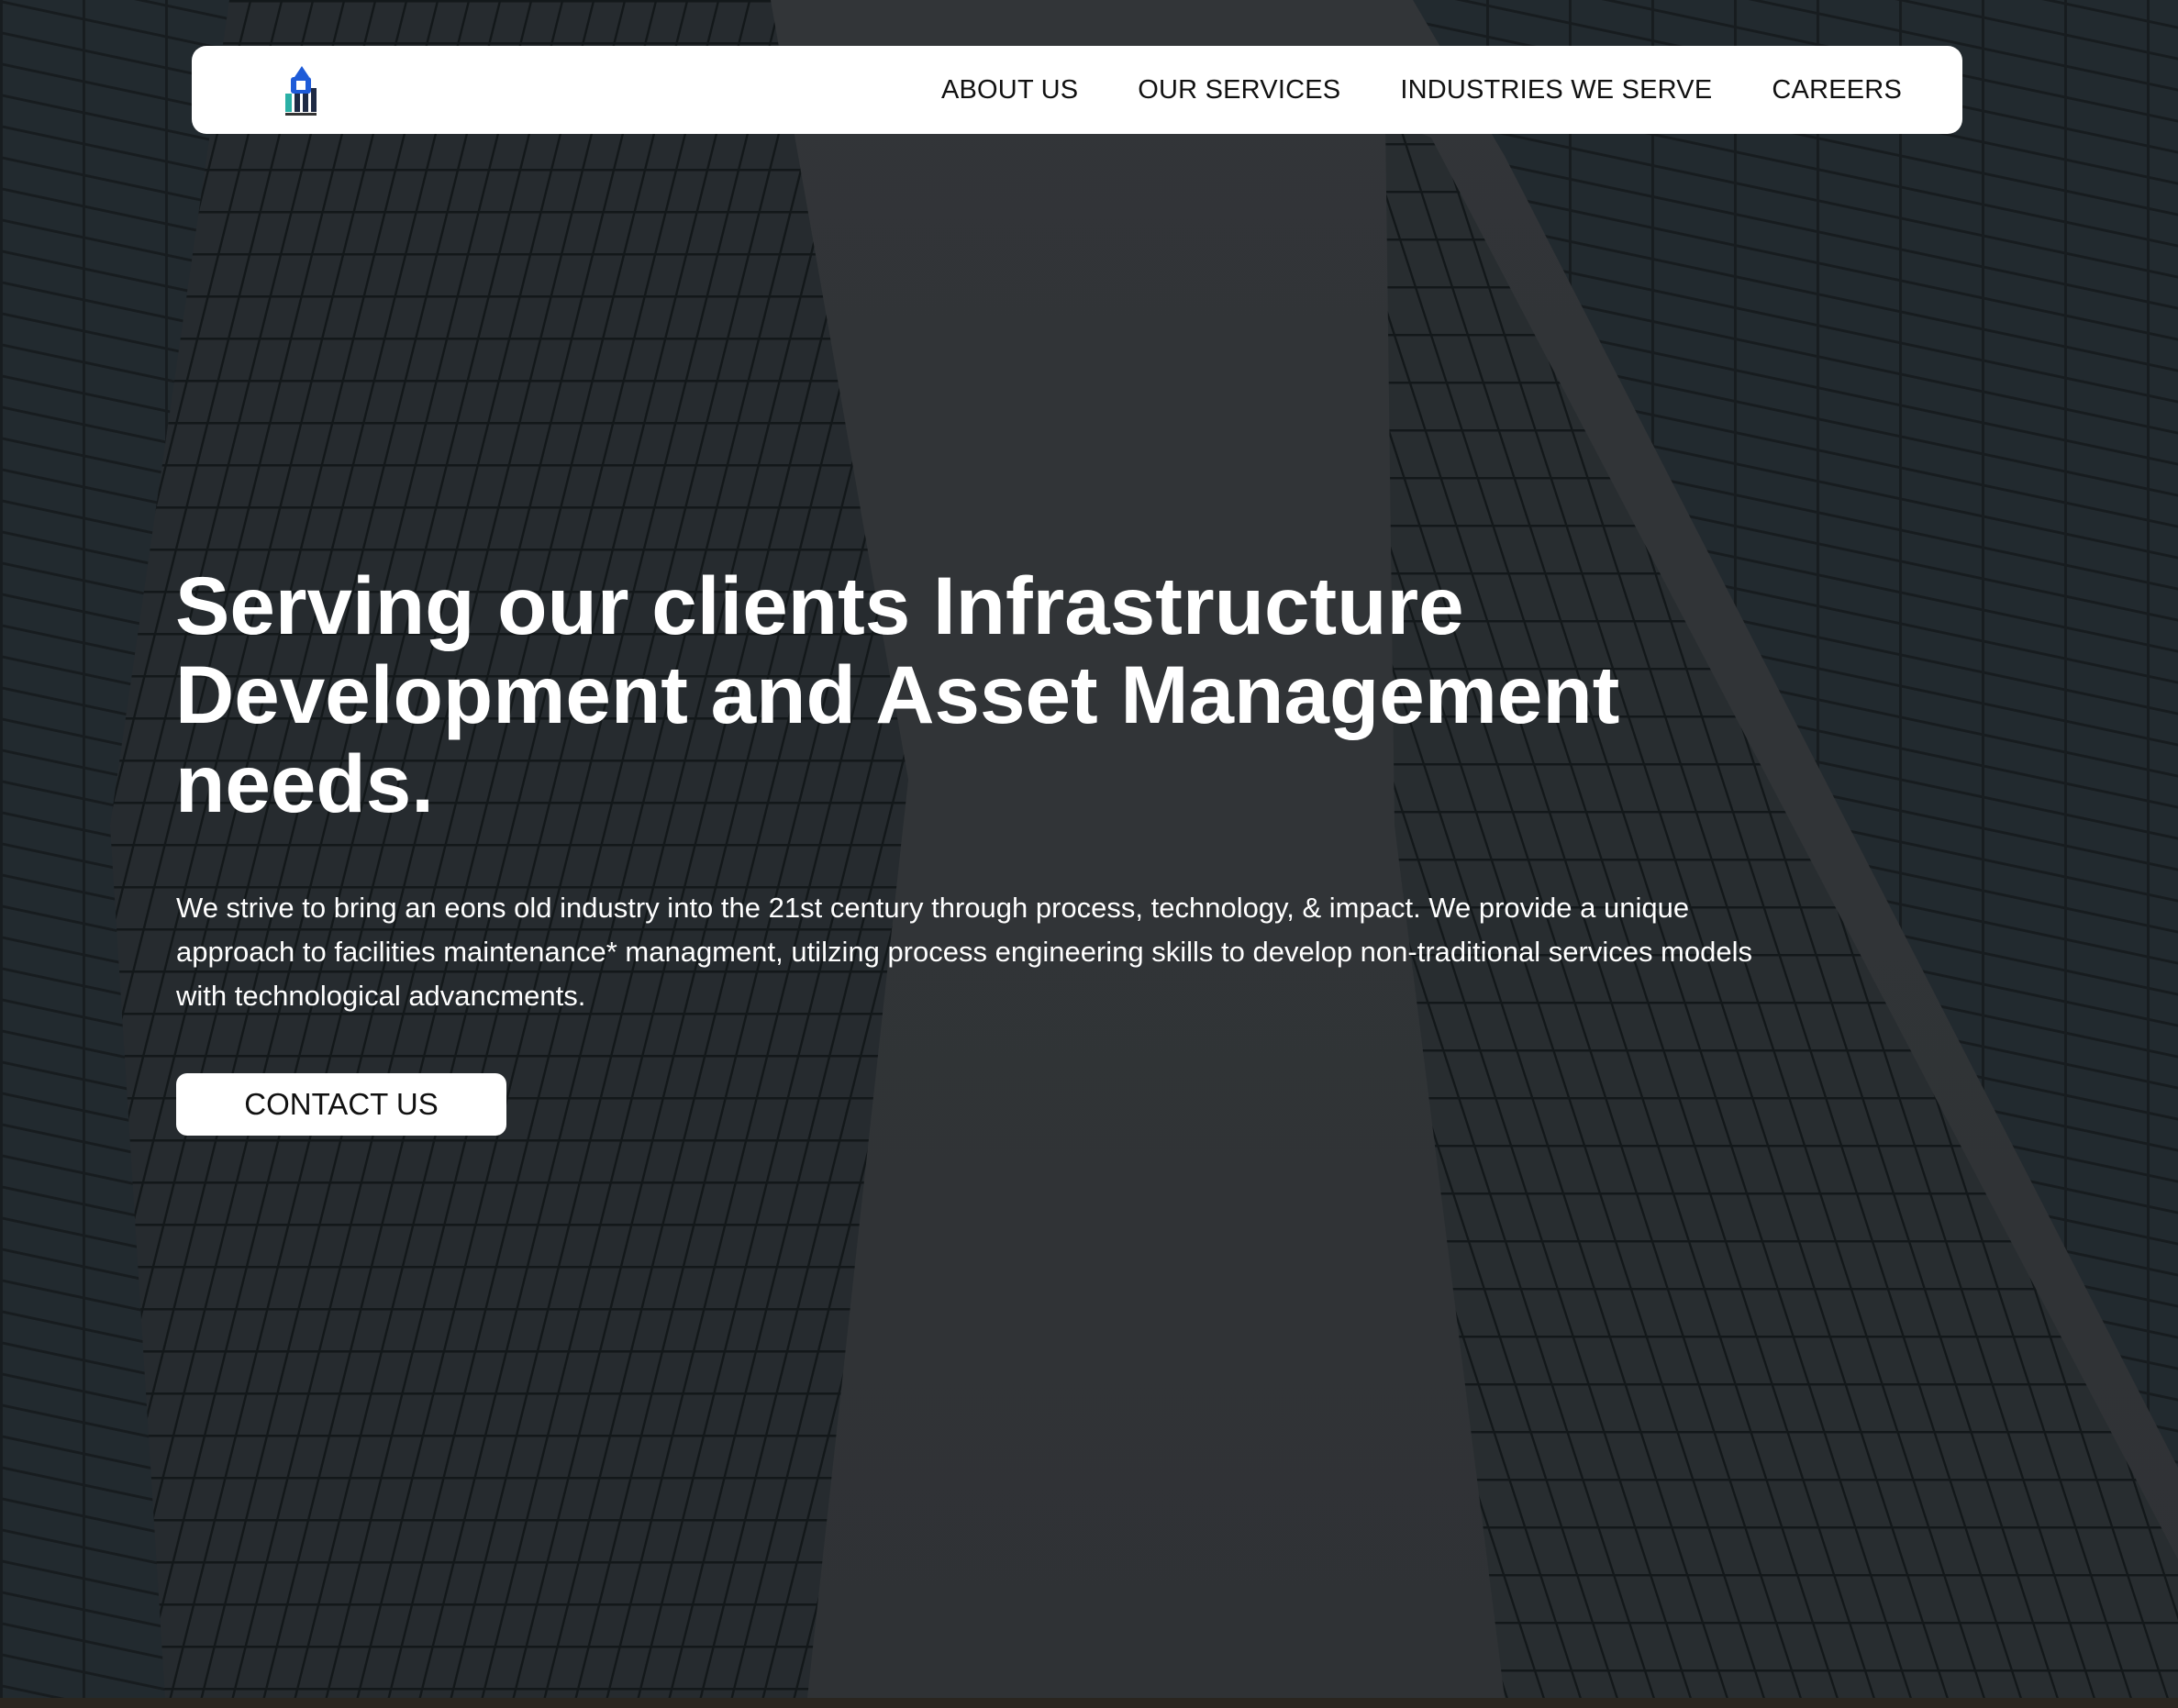 This screenshot has width=2178, height=1708. Describe the element at coordinates (1010, 90) in the screenshot. I see `nav-link-about-us: ABOUT US` at that location.